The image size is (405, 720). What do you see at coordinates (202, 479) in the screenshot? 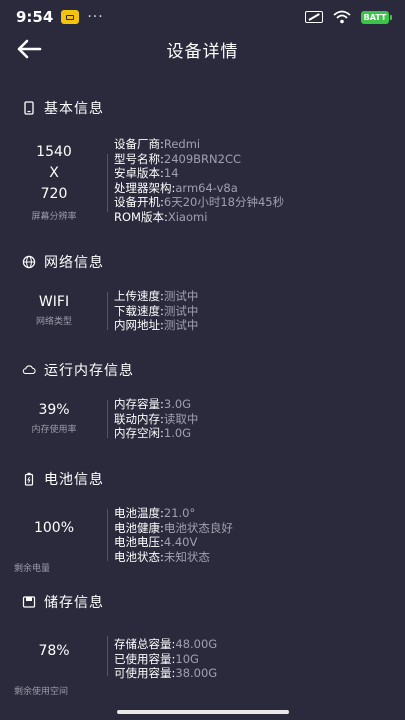
I see `section-header: 电池信息` at bounding box center [202, 479].